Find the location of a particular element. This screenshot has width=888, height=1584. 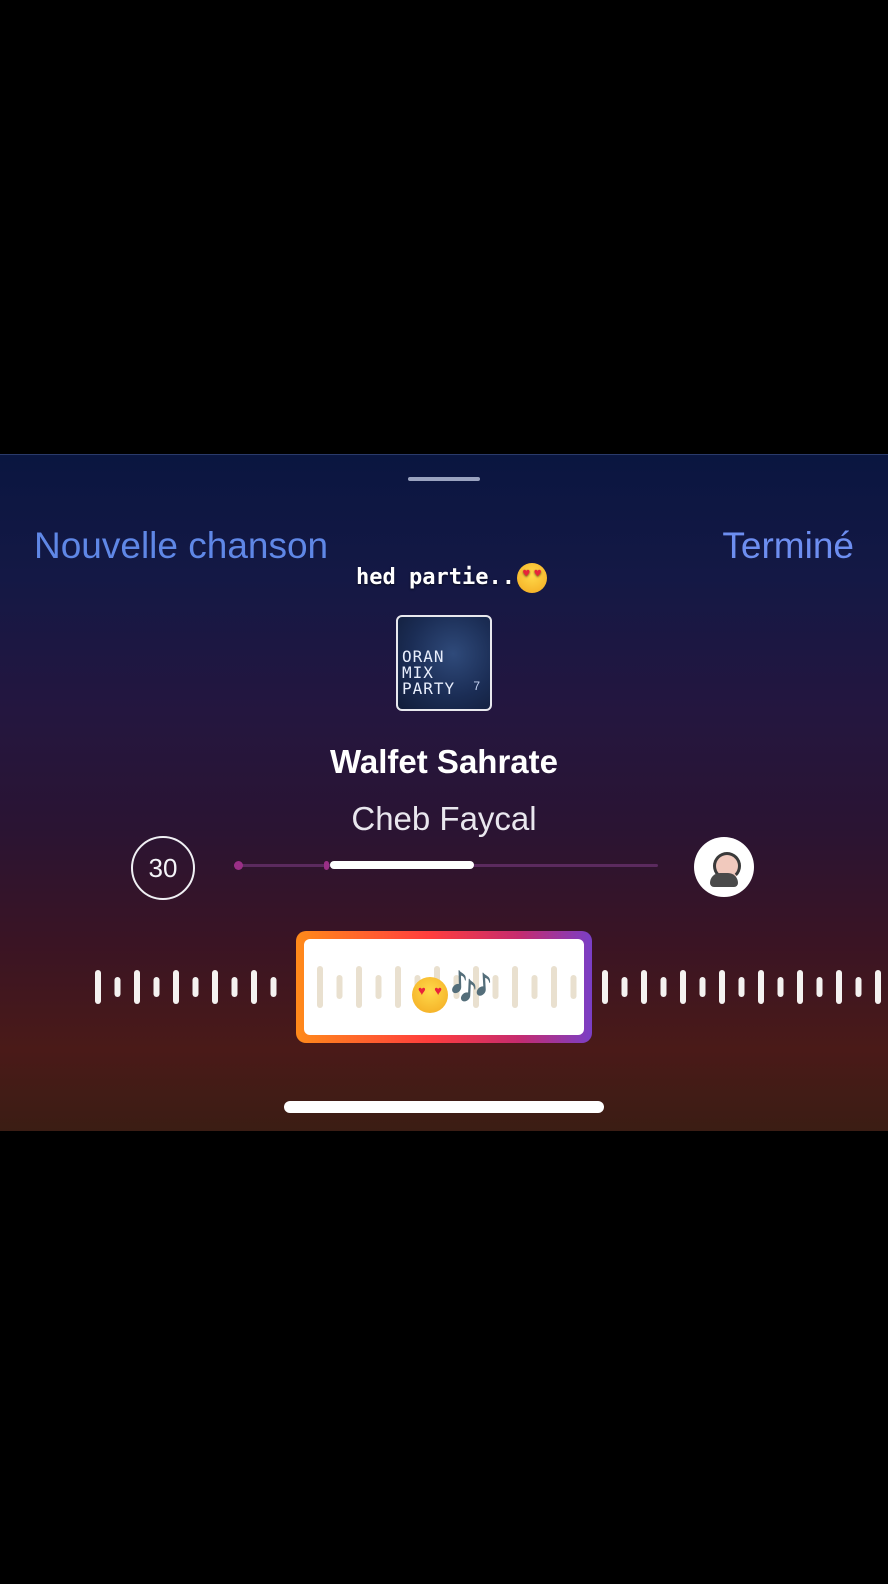

home-indicator is located at coordinates (444, 1107).